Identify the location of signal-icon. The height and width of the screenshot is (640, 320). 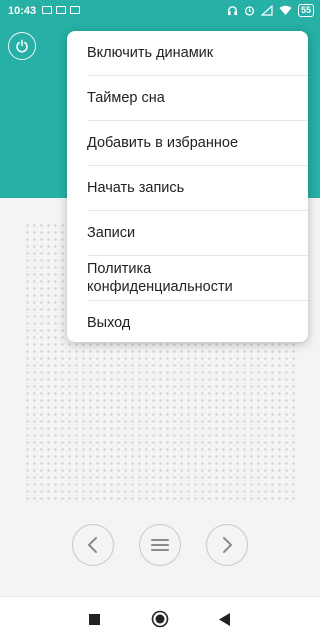
(266, 10).